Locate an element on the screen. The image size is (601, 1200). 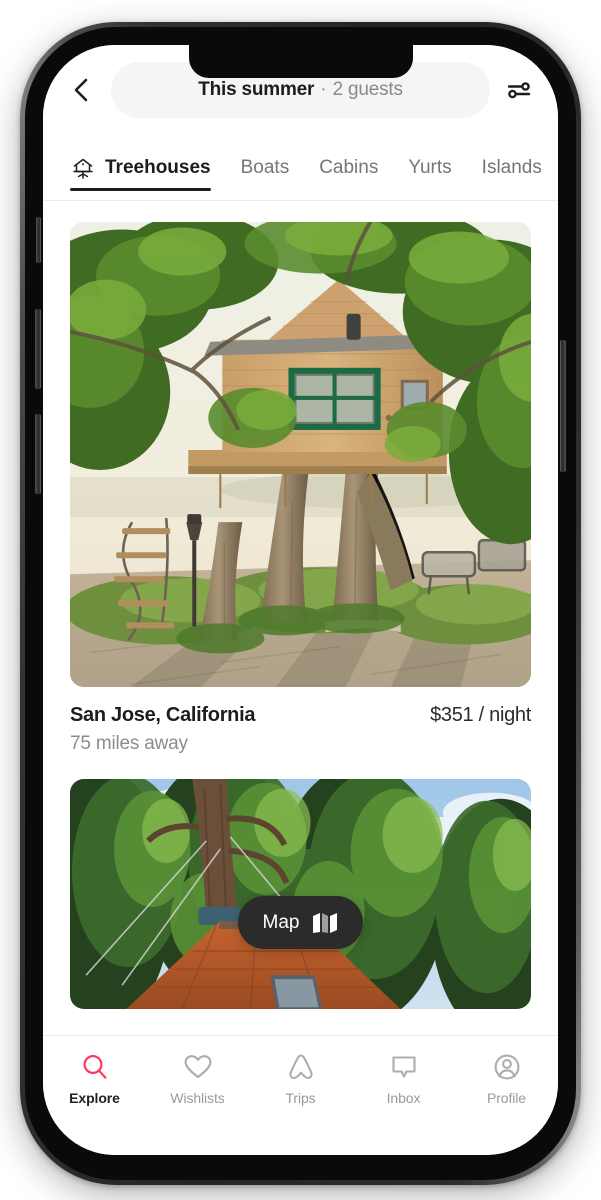
airbnb-belo-icon is located at coordinates (300, 1067).